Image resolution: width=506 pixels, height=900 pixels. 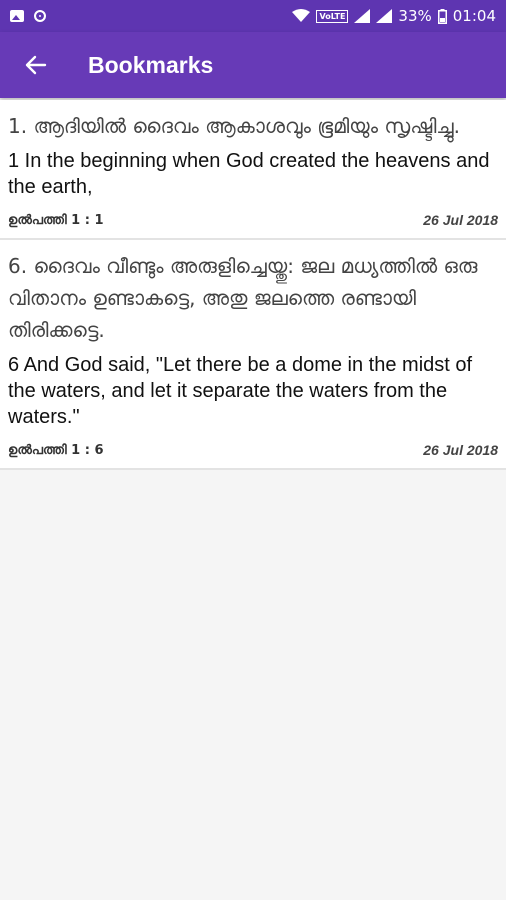 I want to click on wifi-icon, so click(x=301, y=15).